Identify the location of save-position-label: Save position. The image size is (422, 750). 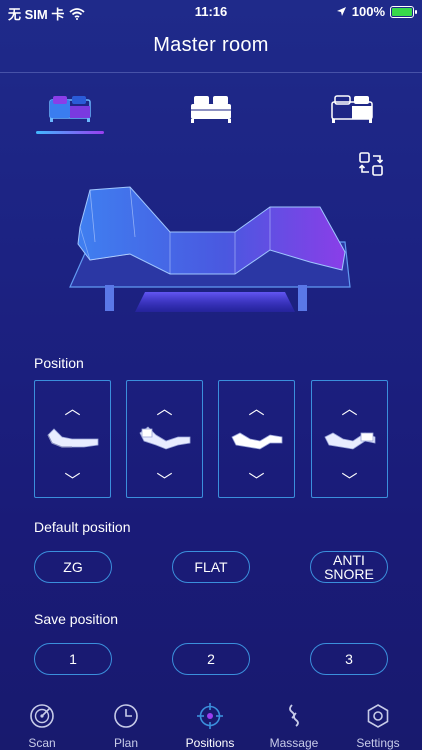
(76, 619).